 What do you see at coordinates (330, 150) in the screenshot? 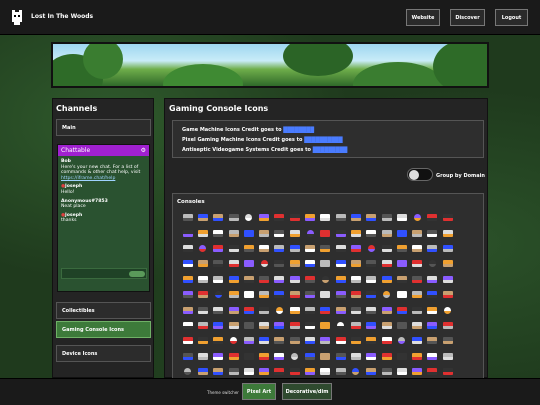
I see `credit-link: █████████` at bounding box center [330, 150].